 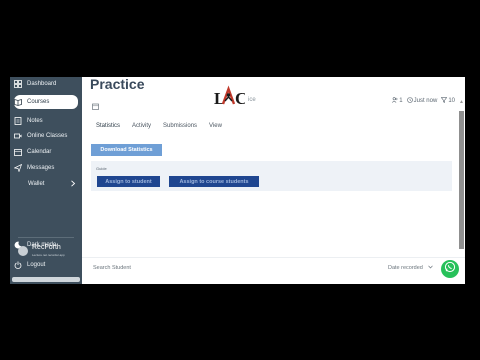 I want to click on assign-to-course-students-button: Assign to course students, so click(x=214, y=181).